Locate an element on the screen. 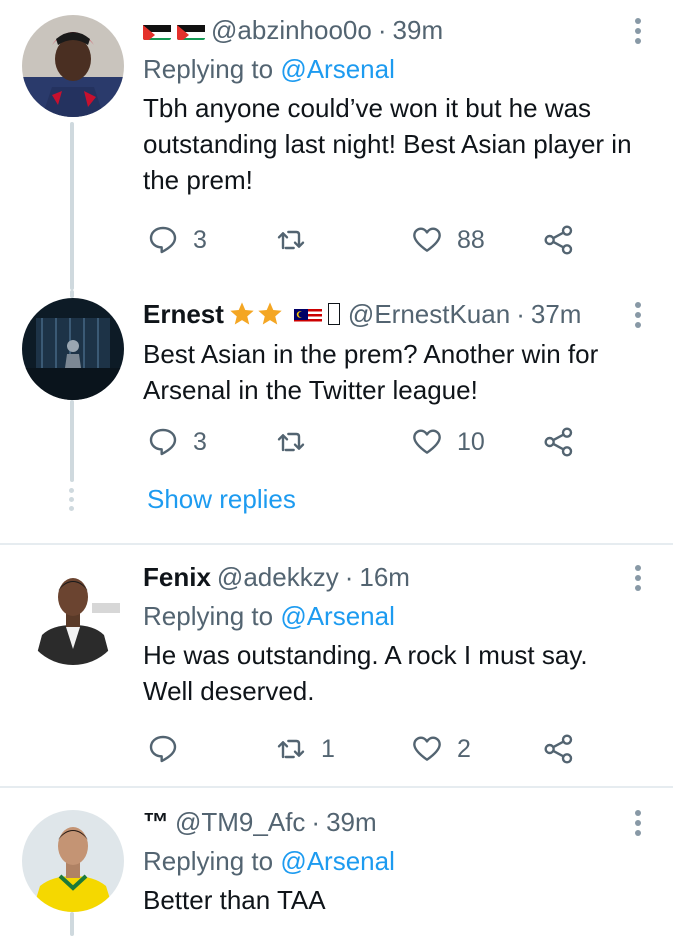  tweet-header: @abzinhoo0o · 39m is located at coordinates (388, 30).